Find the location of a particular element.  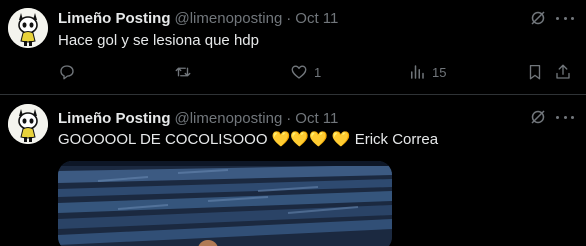

views-icon is located at coordinates (417, 72).